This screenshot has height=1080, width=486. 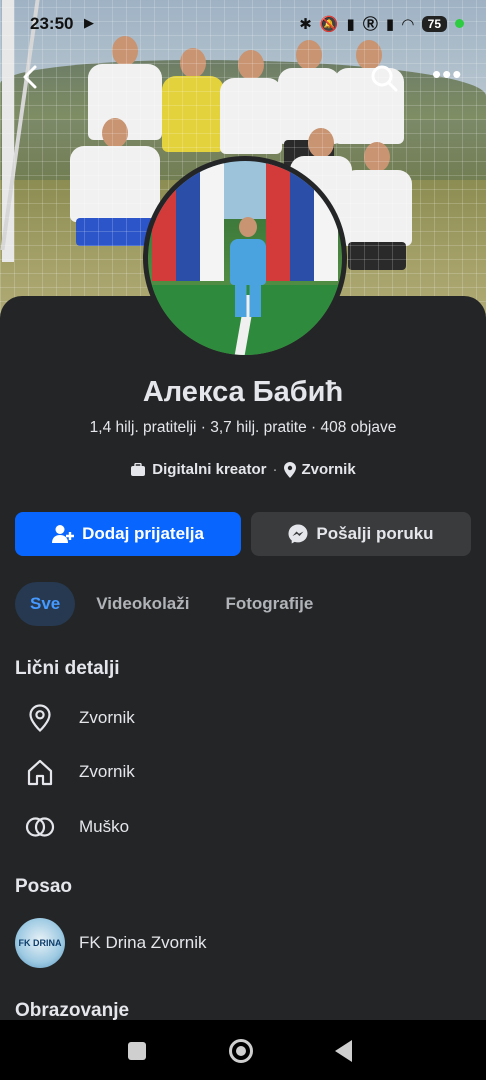 I want to click on send-message-button: Pošalji poruku, so click(x=361, y=534).